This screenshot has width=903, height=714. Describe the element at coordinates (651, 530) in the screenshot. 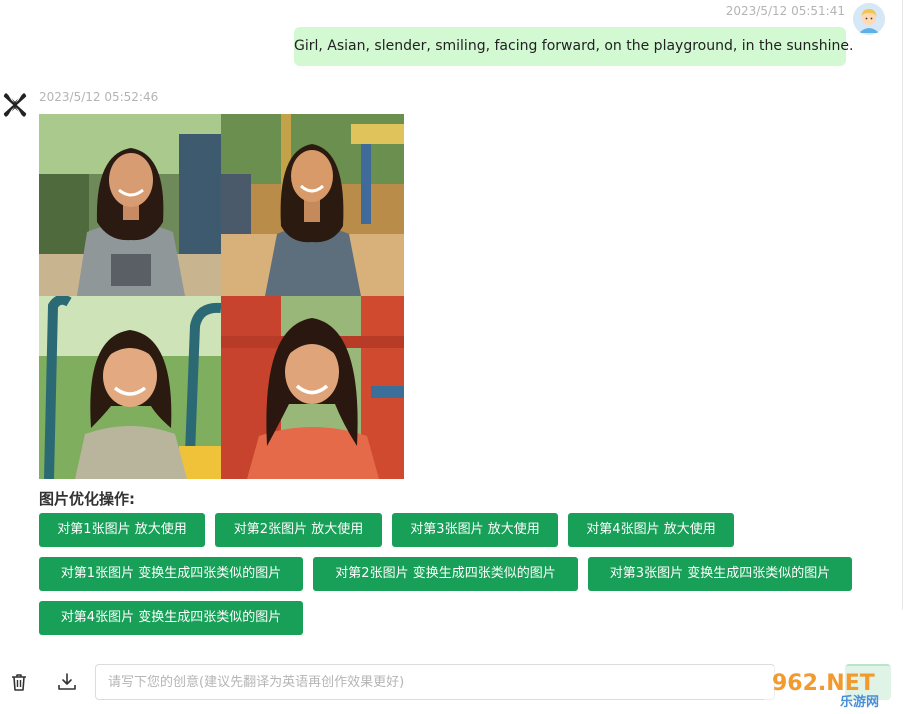

I see `upscale-image-4-button: 对第4张图片 放大使用` at that location.